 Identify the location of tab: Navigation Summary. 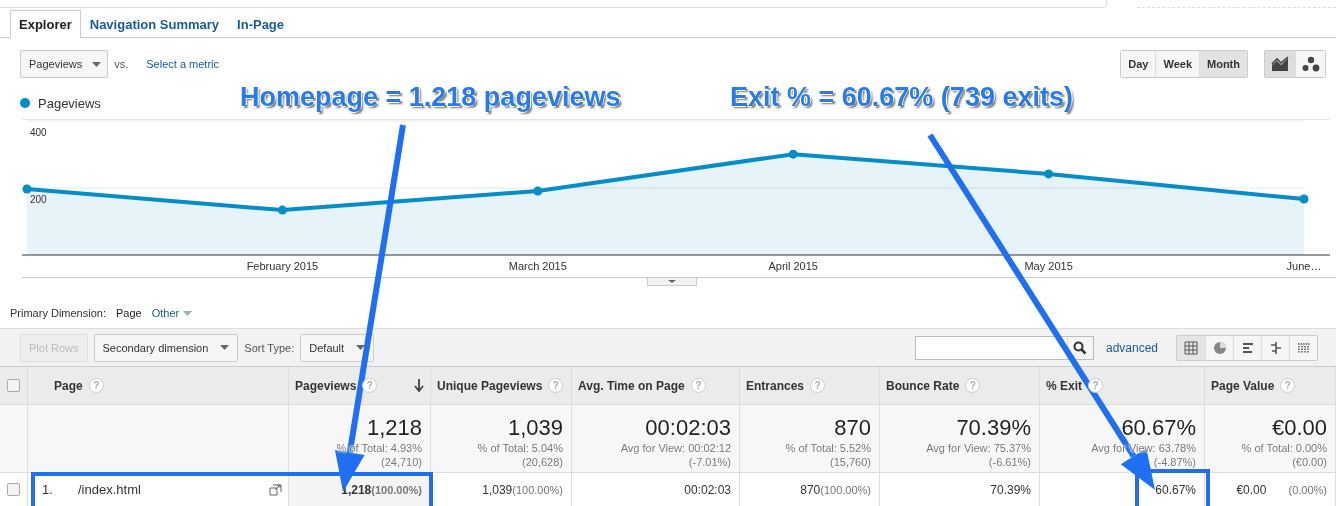
(154, 23).